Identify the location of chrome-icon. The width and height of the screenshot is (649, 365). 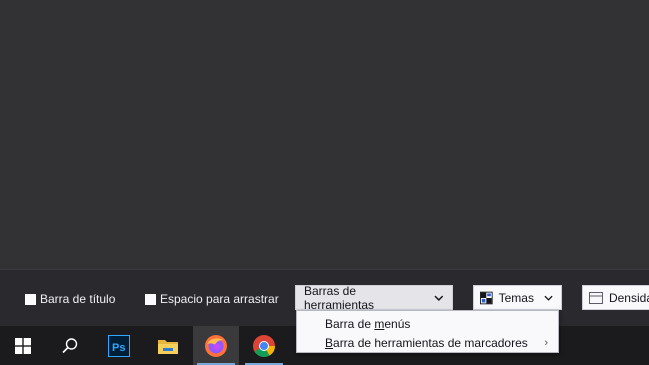
(264, 345).